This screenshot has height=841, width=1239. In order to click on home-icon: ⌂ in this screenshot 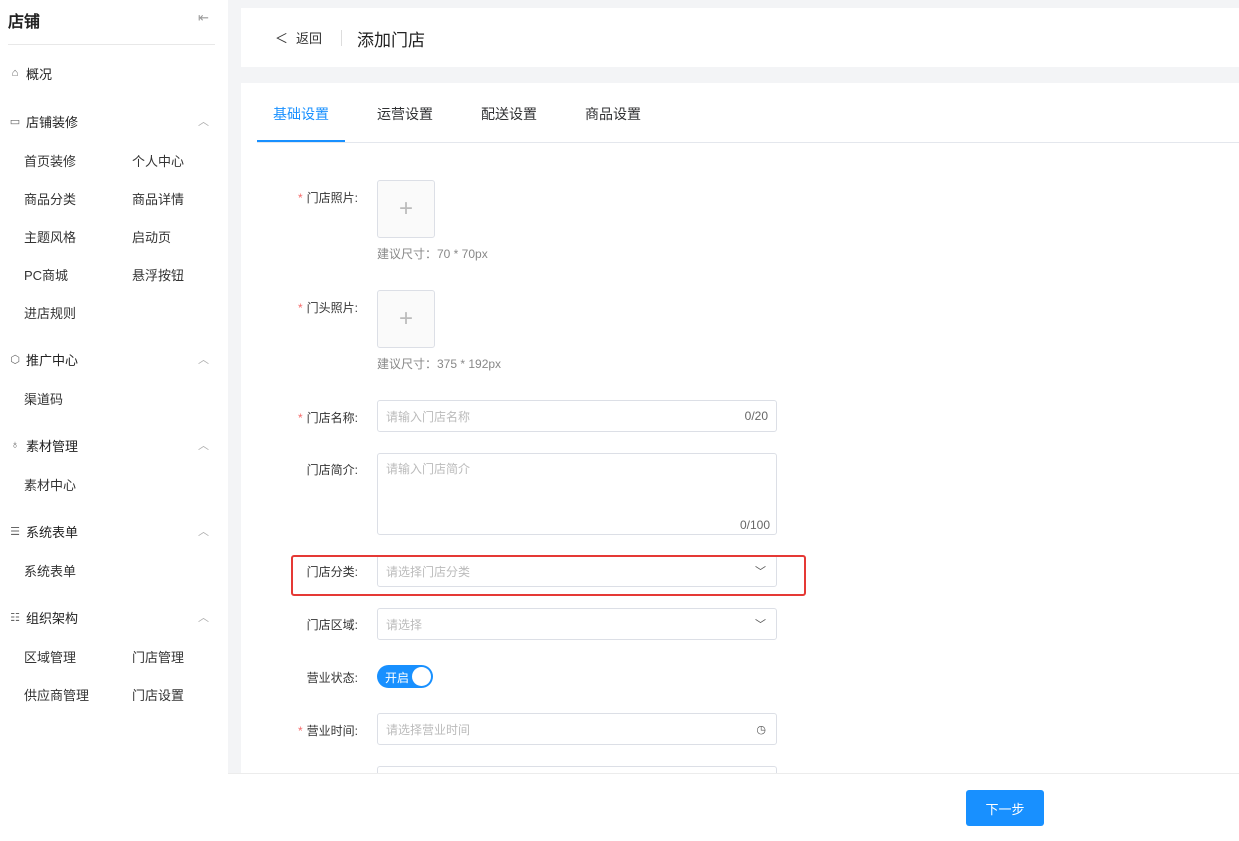, I will do `click(15, 73)`.